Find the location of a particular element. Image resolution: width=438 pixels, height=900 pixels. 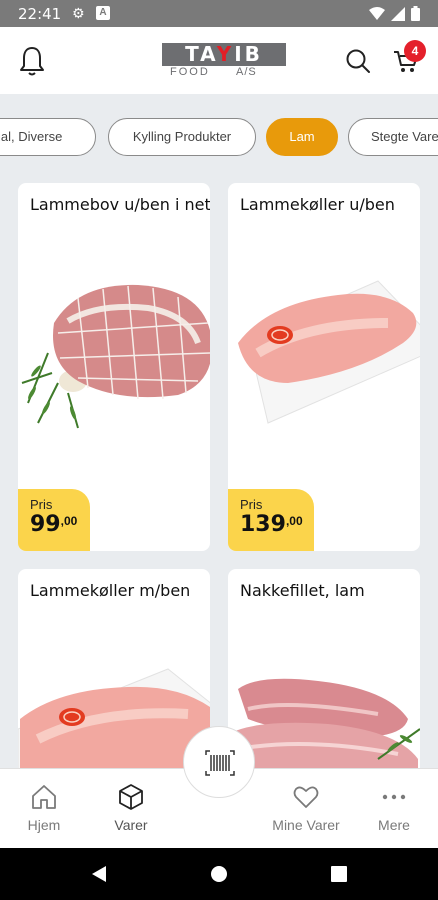

product-image-lamb-neck-fillet is located at coordinates (324, 728).